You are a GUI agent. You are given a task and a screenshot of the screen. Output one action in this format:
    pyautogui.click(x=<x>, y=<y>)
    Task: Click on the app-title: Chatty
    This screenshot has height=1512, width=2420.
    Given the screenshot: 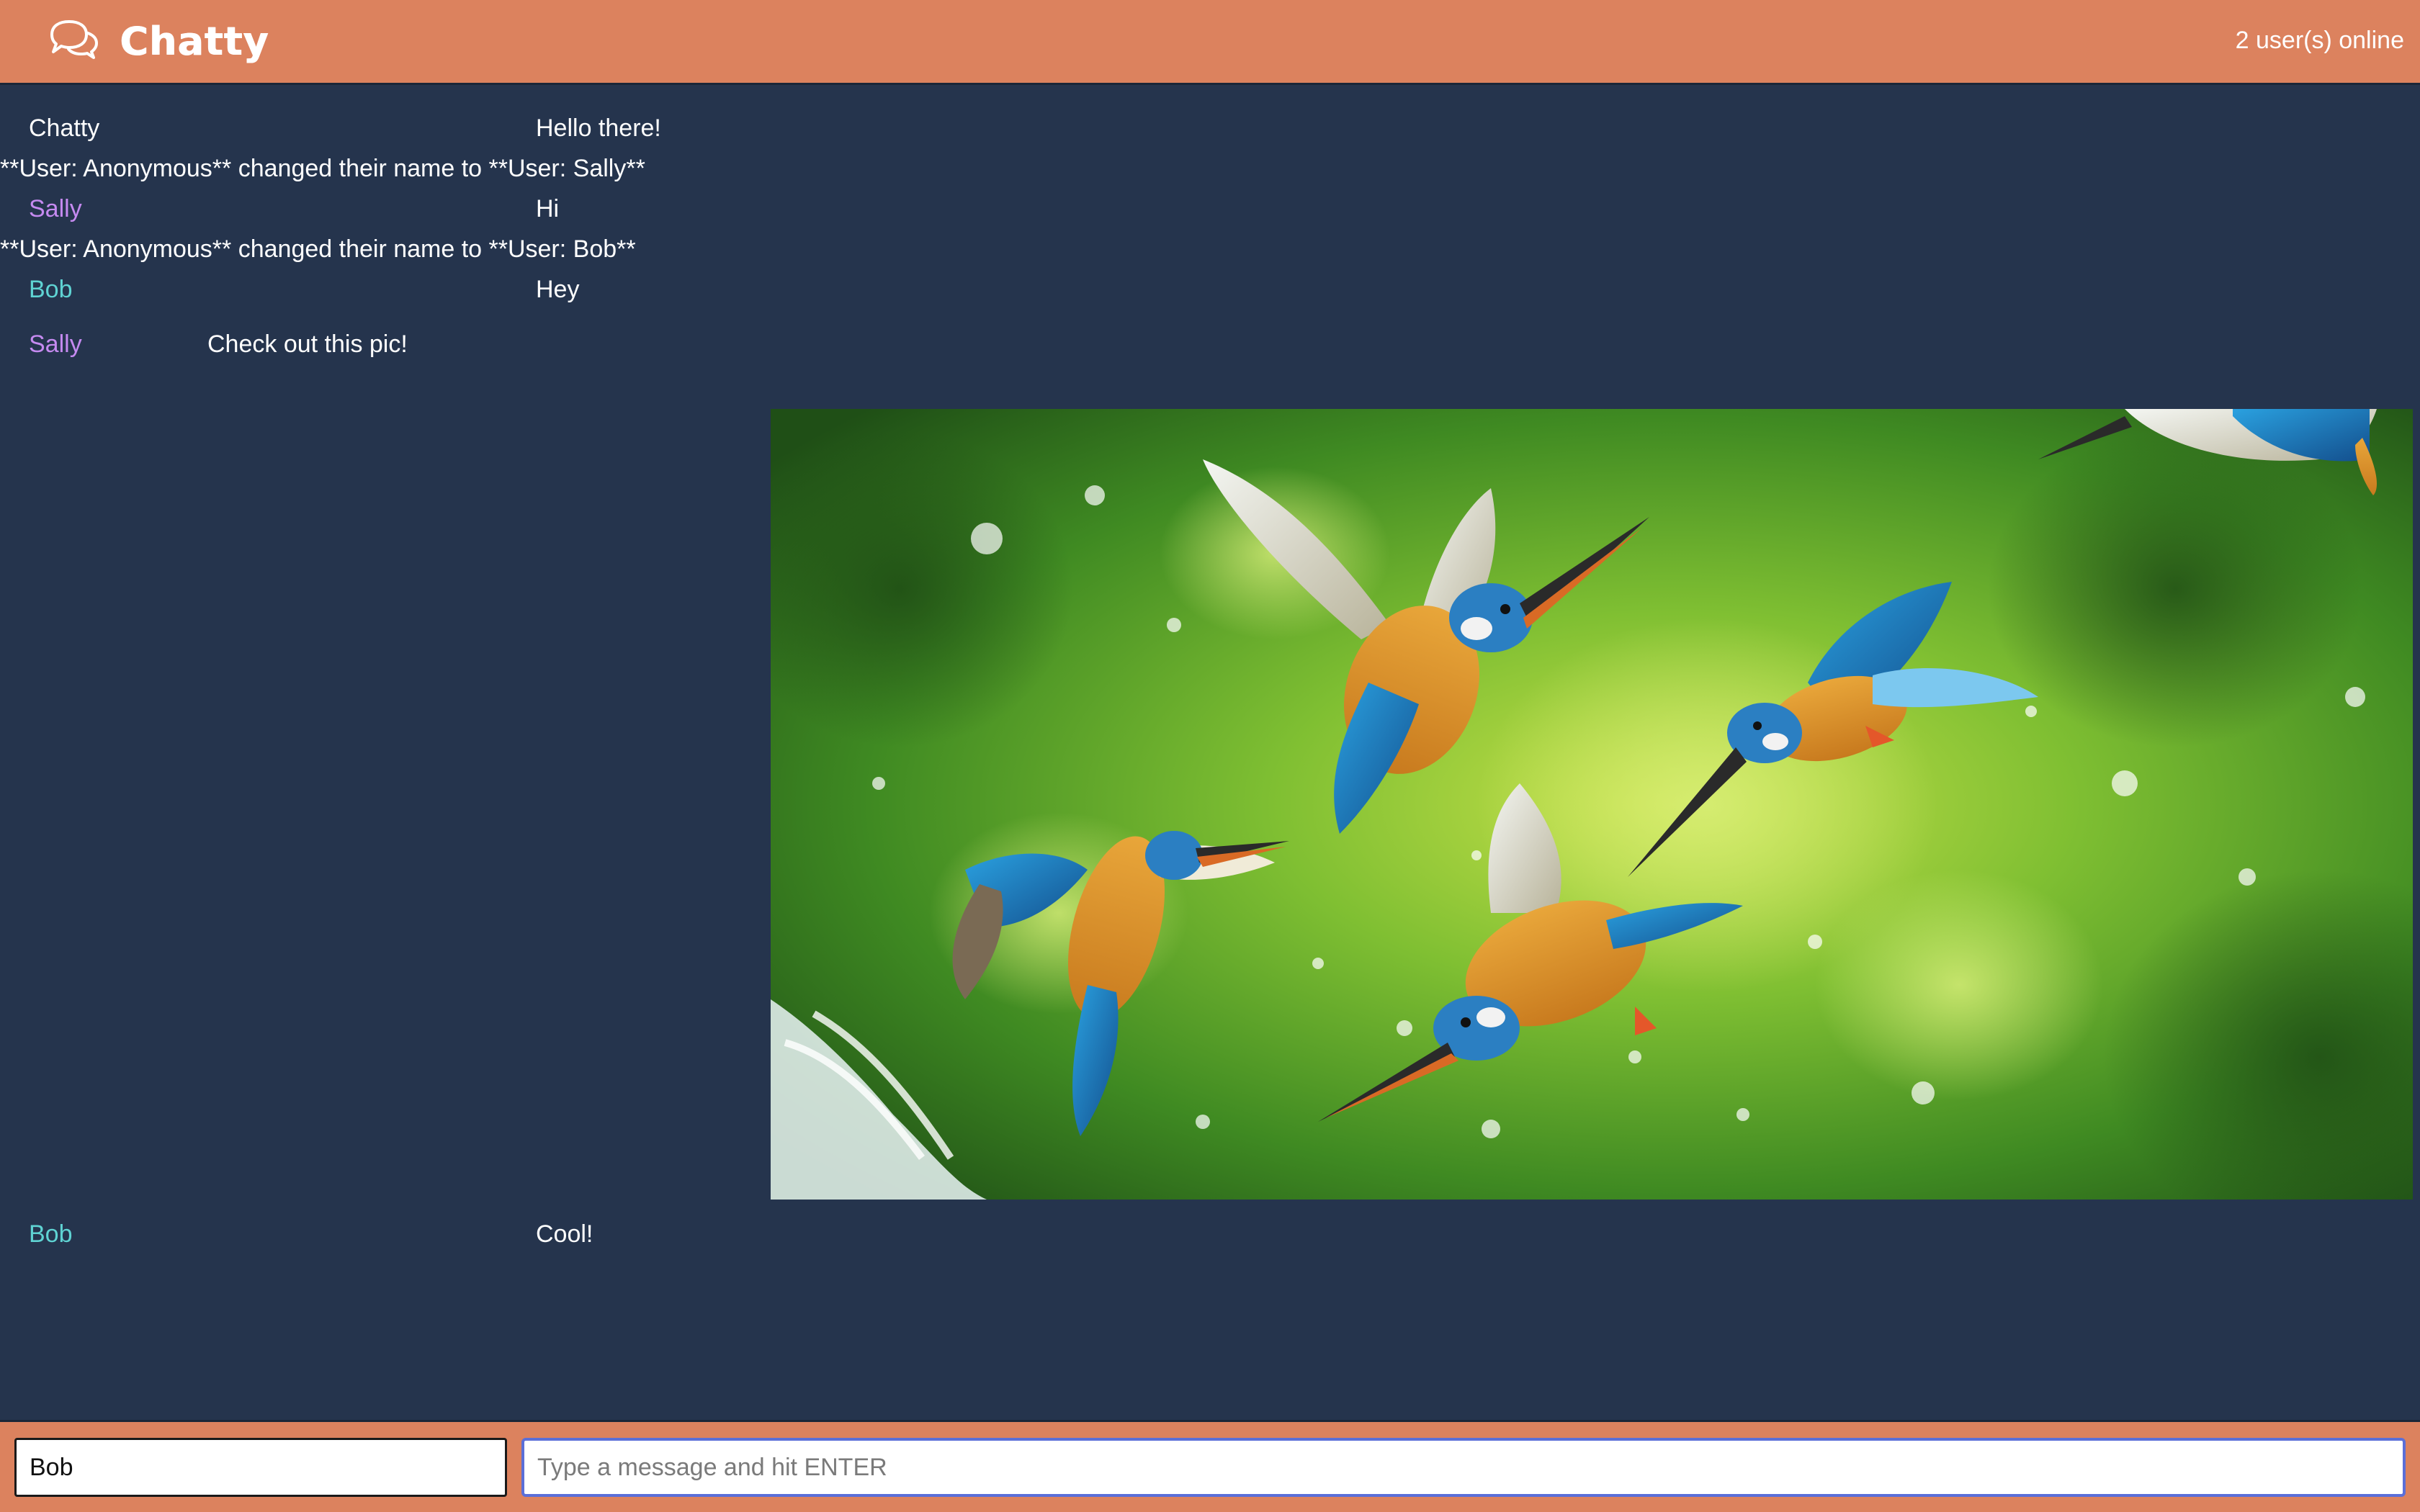 What is the action you would take?
    pyautogui.click(x=194, y=41)
    